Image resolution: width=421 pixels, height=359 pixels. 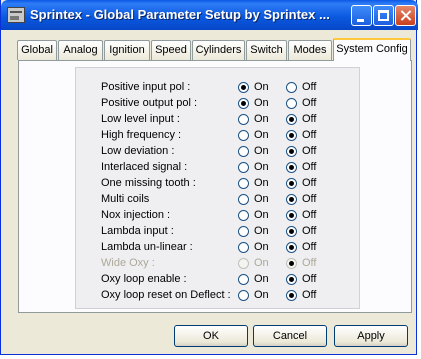 I want to click on minimize-button, so click(x=361, y=15).